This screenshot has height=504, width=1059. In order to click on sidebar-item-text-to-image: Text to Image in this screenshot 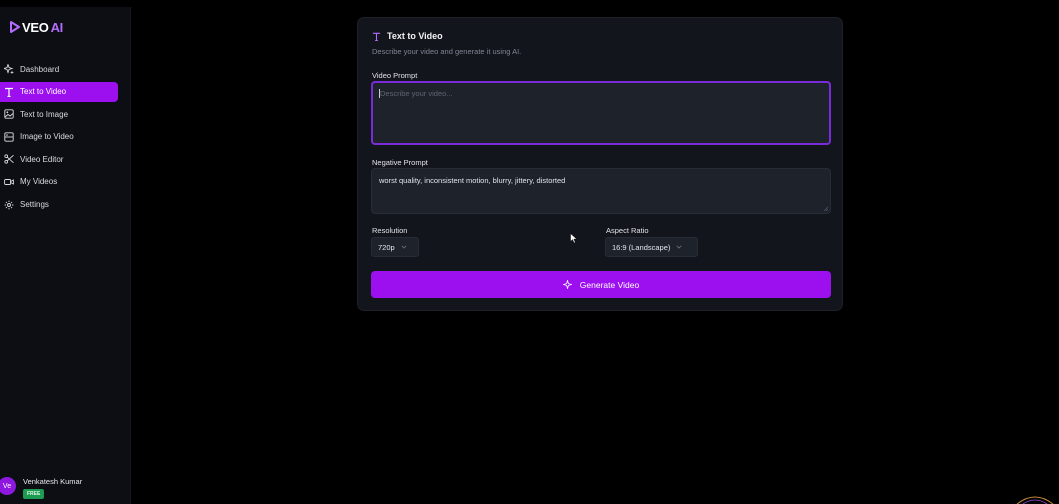, I will do `click(59, 114)`.